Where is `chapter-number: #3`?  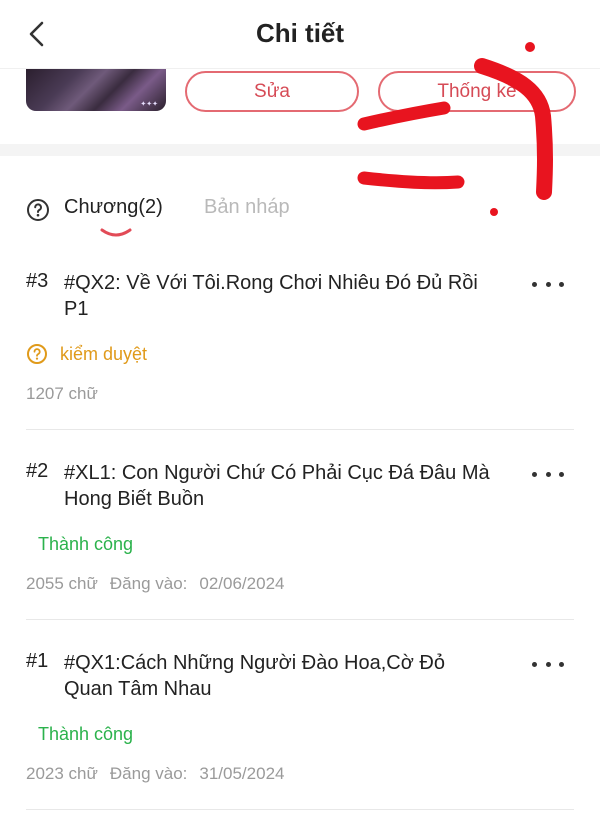 chapter-number: #3 is located at coordinates (37, 281).